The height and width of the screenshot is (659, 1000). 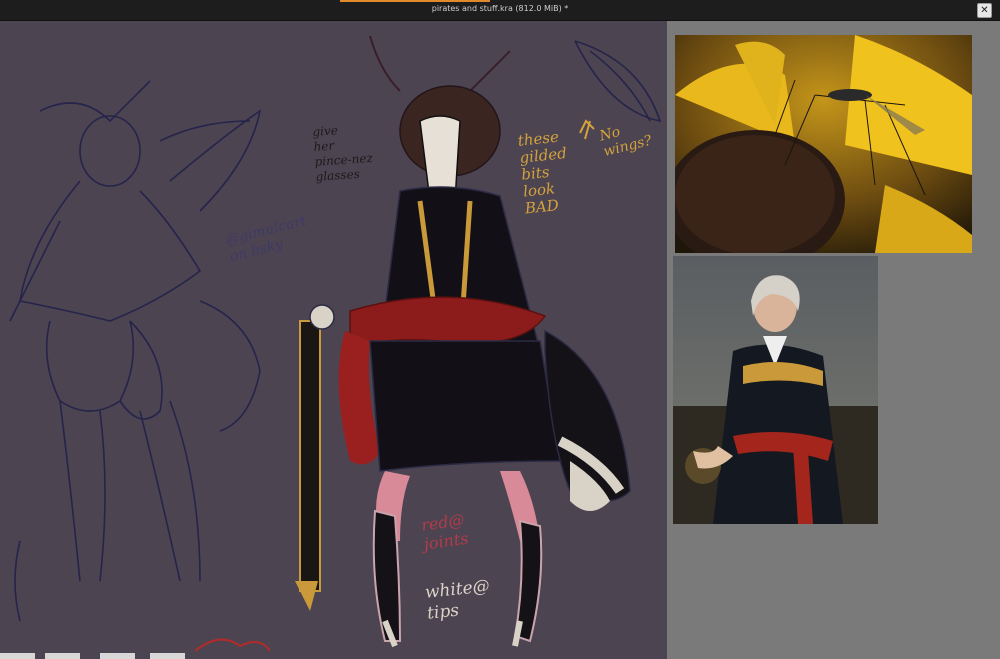 I want to click on mosquito-reference-image, so click(x=823, y=144).